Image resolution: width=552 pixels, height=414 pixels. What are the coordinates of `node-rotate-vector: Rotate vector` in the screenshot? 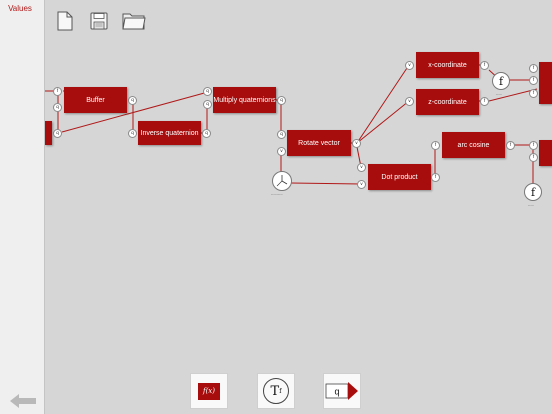 It's located at (319, 143).